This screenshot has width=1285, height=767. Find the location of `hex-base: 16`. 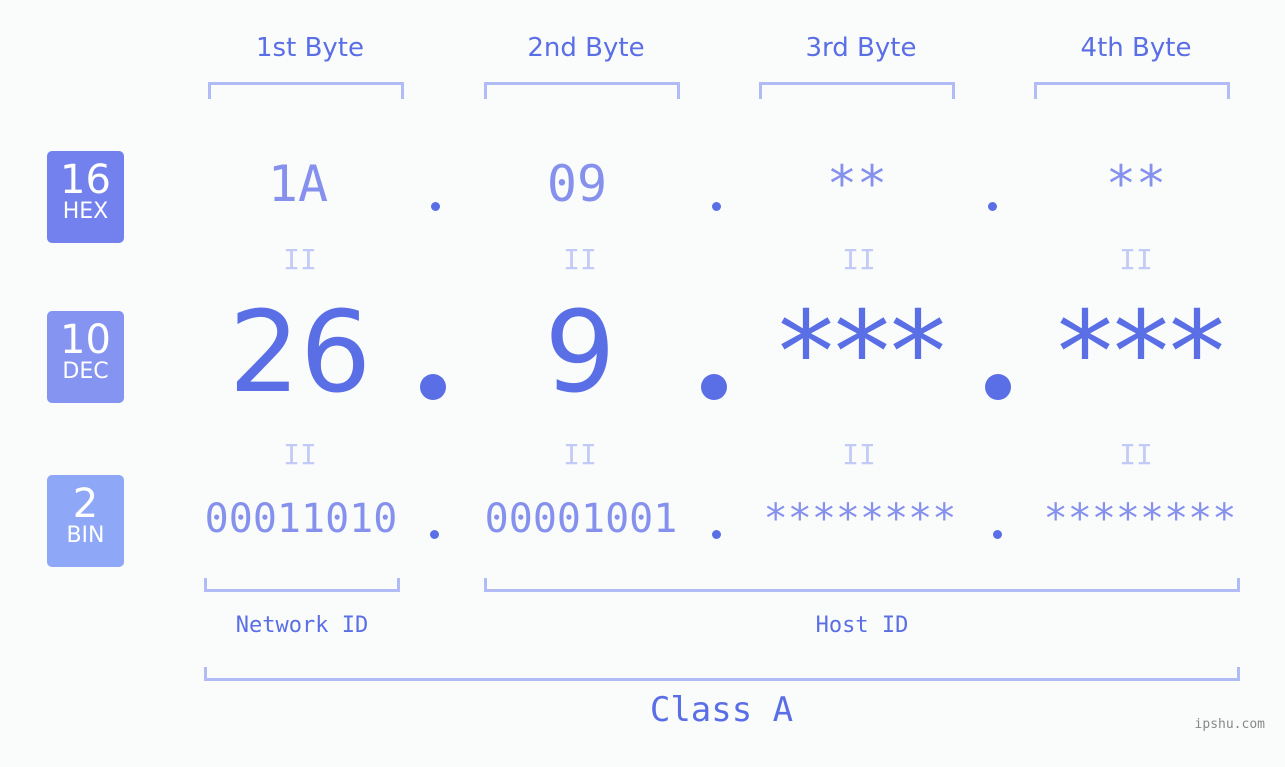

hex-base: 16 is located at coordinates (85, 180).